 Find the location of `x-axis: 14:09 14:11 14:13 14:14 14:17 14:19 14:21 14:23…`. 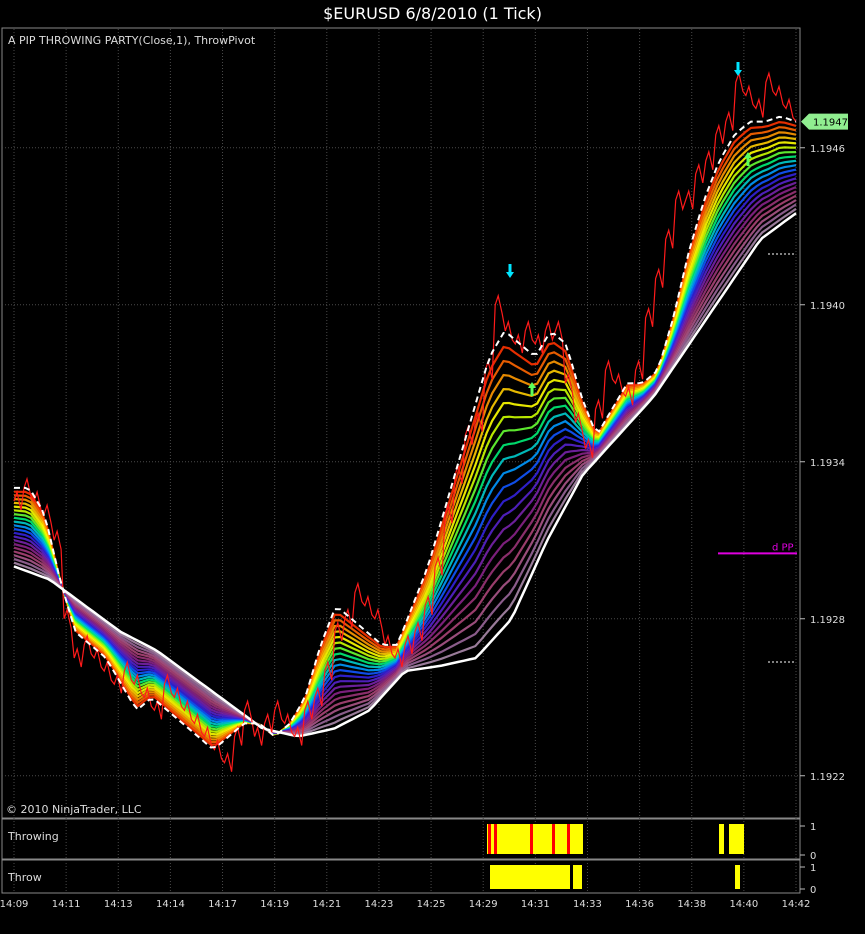

x-axis: 14:09 14:11 14:13 14:14 14:17 14:19 14:21 14:23… is located at coordinates (405, 904).